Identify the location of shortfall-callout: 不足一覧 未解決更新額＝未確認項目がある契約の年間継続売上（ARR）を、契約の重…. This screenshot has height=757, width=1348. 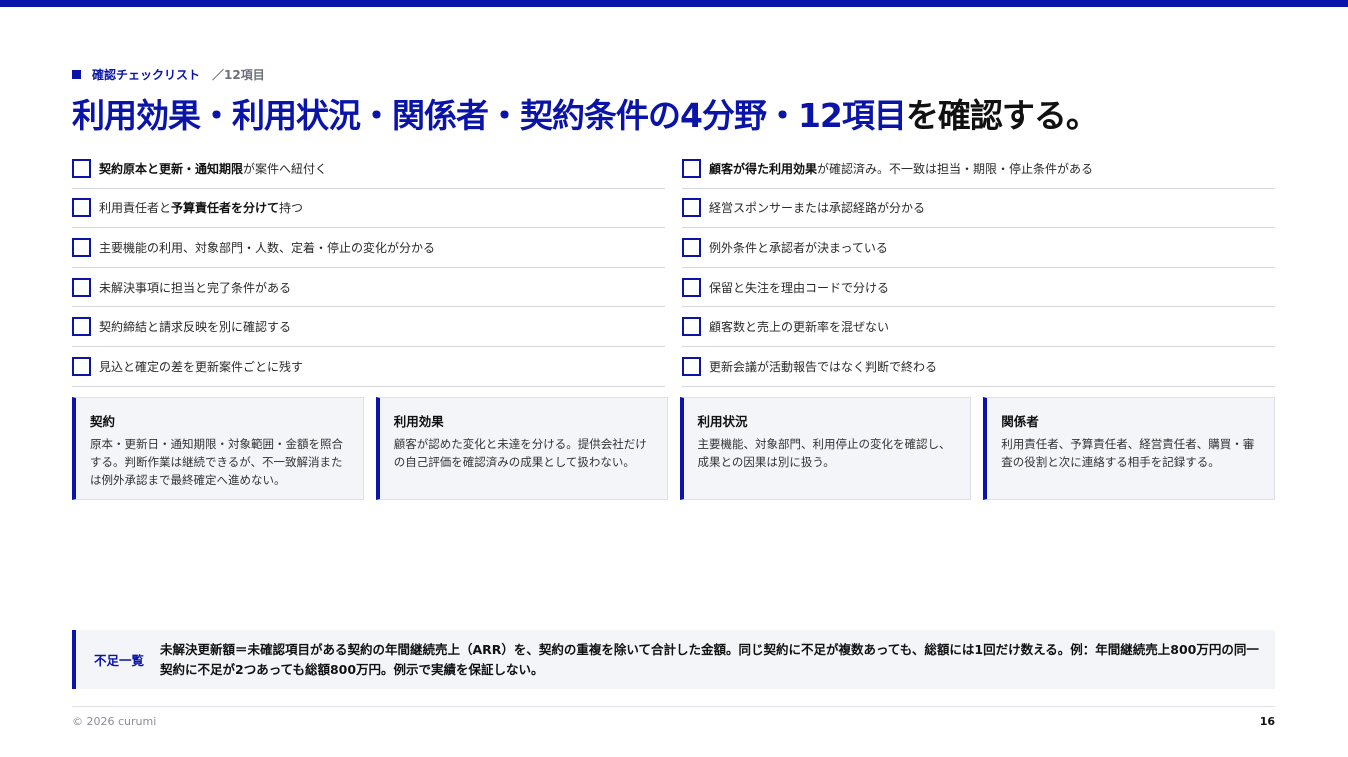
(673, 659).